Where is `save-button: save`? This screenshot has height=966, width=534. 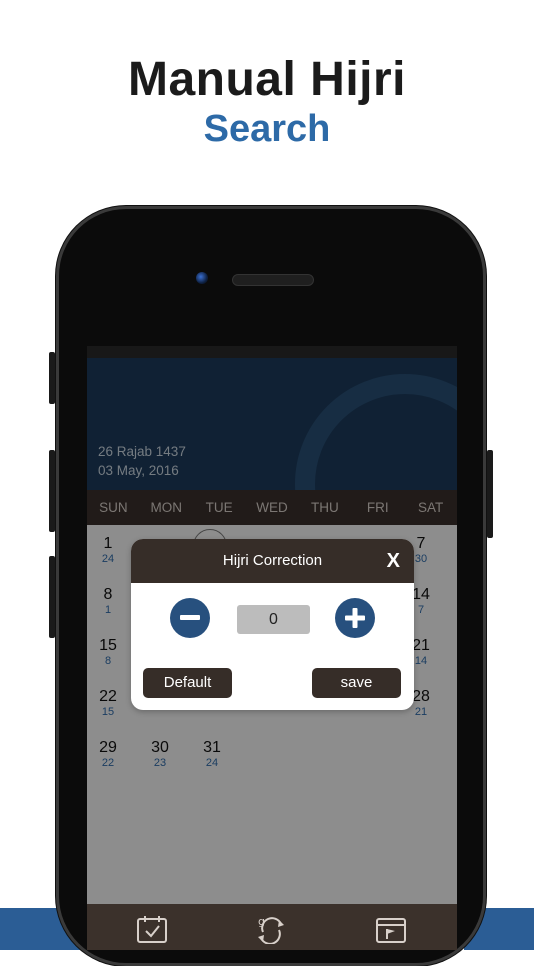 save-button: save is located at coordinates (356, 683).